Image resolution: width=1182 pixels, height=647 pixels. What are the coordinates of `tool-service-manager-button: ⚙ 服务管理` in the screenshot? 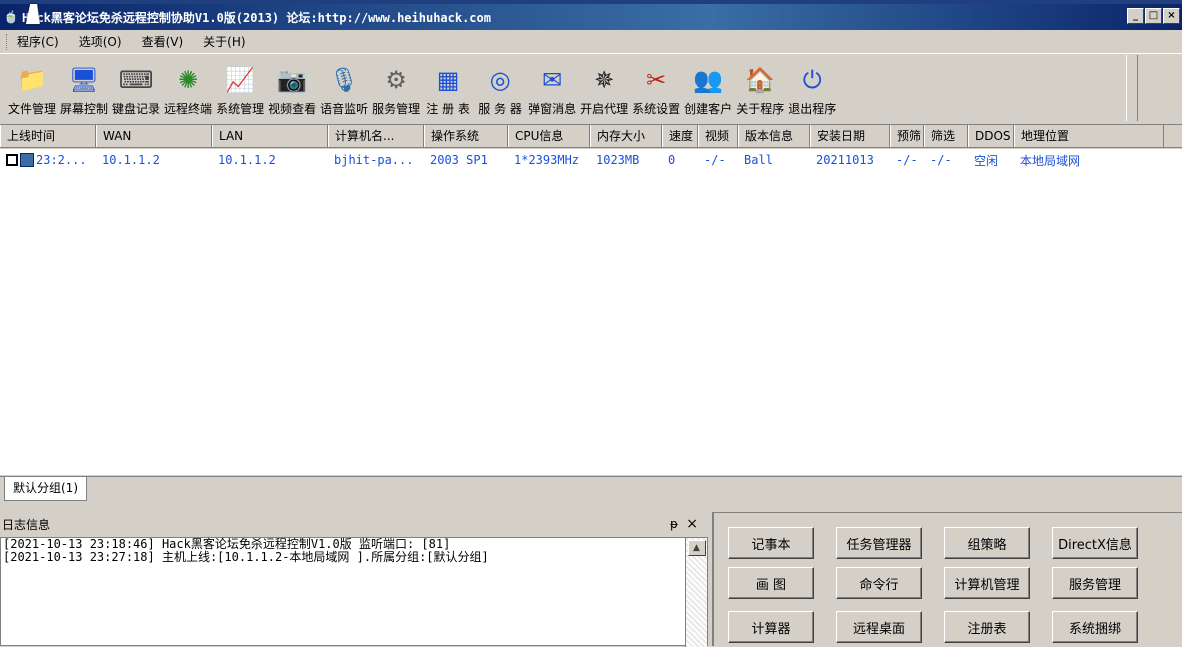 It's located at (396, 88).